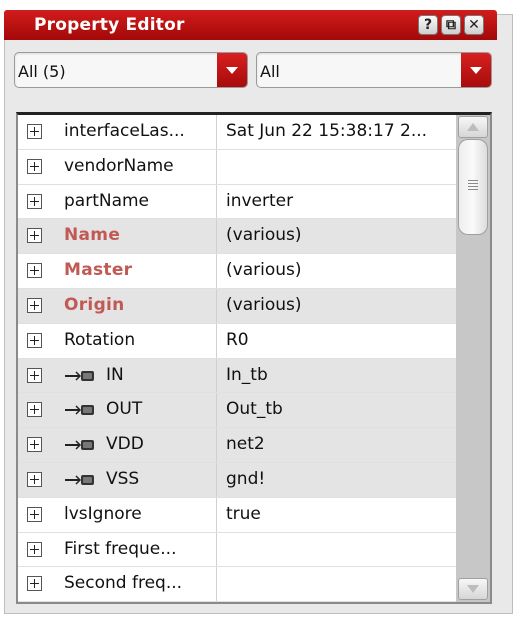  I want to click on float-window-icon: ⧉, so click(451, 25).